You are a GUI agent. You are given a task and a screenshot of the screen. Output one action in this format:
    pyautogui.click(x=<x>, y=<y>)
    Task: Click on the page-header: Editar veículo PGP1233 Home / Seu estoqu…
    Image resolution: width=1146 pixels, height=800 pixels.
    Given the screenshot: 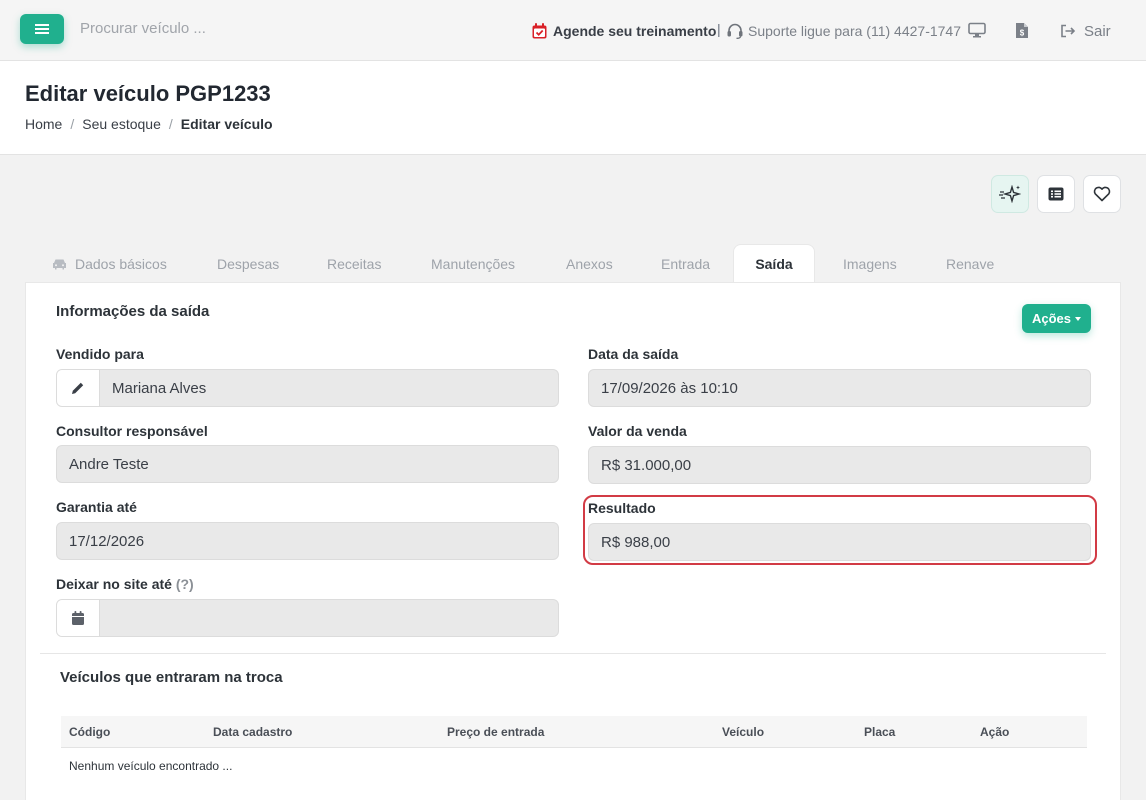 What is the action you would take?
    pyautogui.click(x=573, y=108)
    